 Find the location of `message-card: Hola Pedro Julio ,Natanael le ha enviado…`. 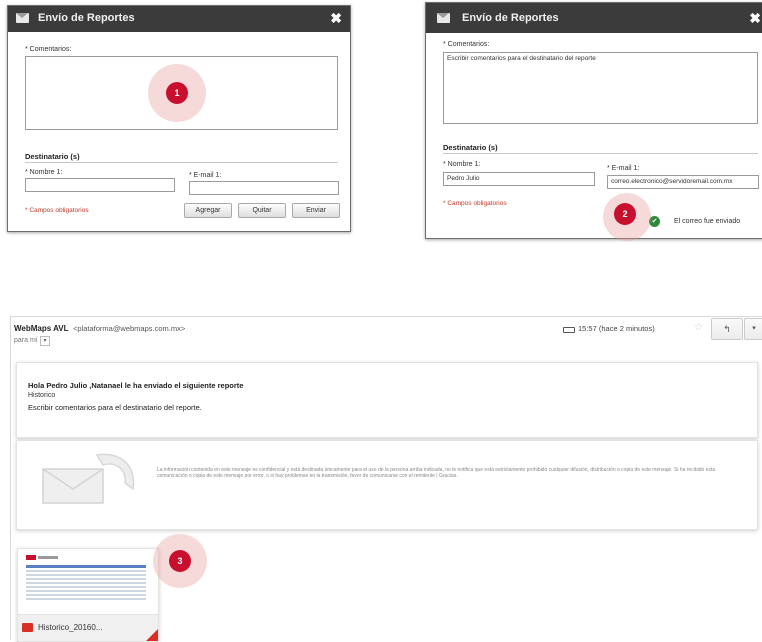

message-card: Hola Pedro Julio ,Natanael le ha enviado… is located at coordinates (387, 400).